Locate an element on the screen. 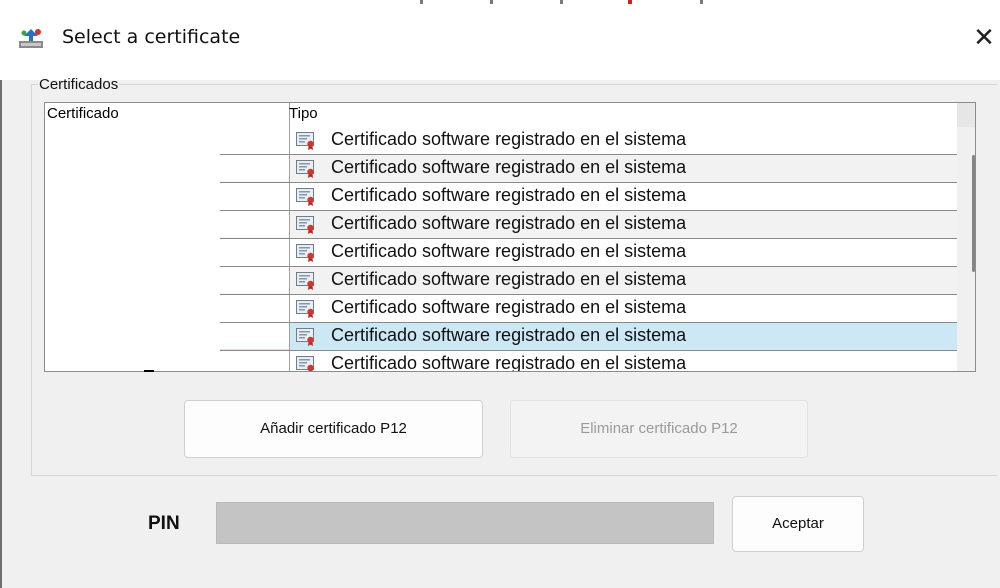  accept-button: Aceptar is located at coordinates (798, 524).